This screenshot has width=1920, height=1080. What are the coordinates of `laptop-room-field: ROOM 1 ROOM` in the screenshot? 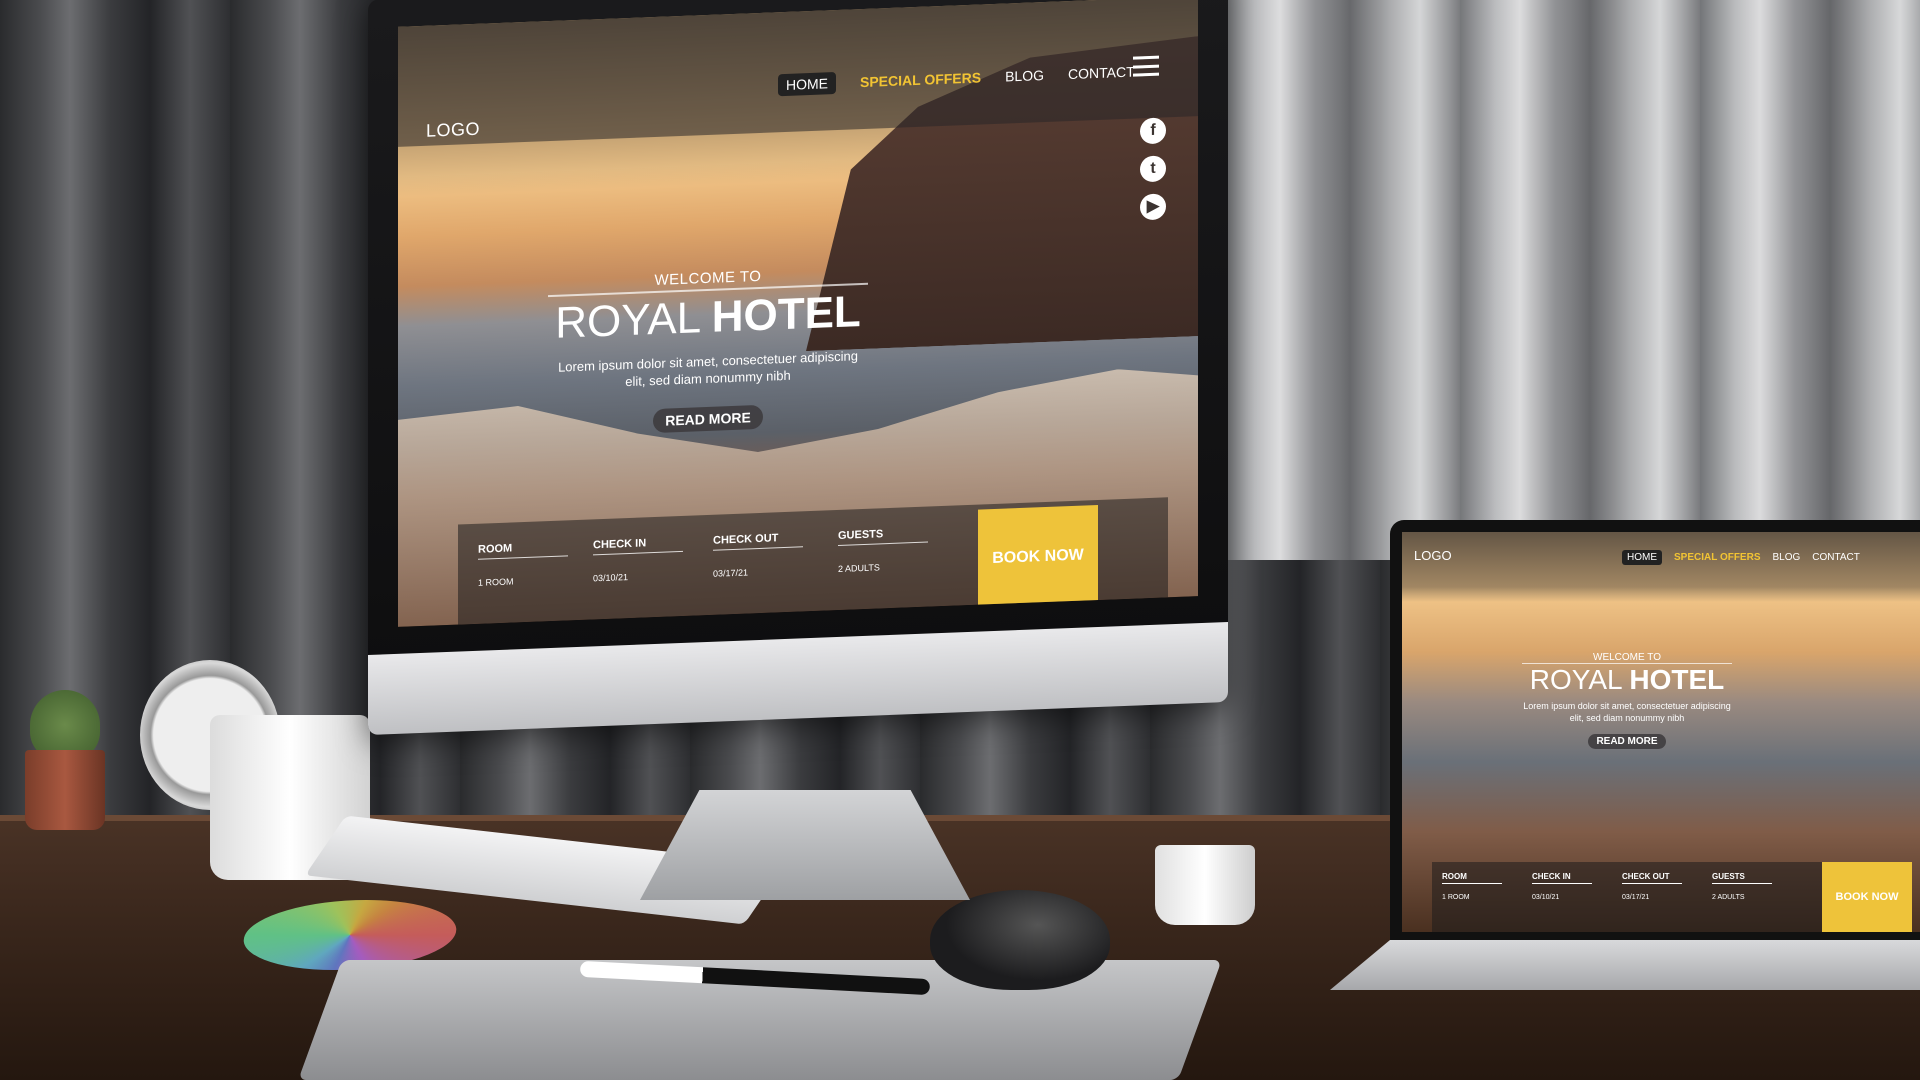 It's located at (1472, 886).